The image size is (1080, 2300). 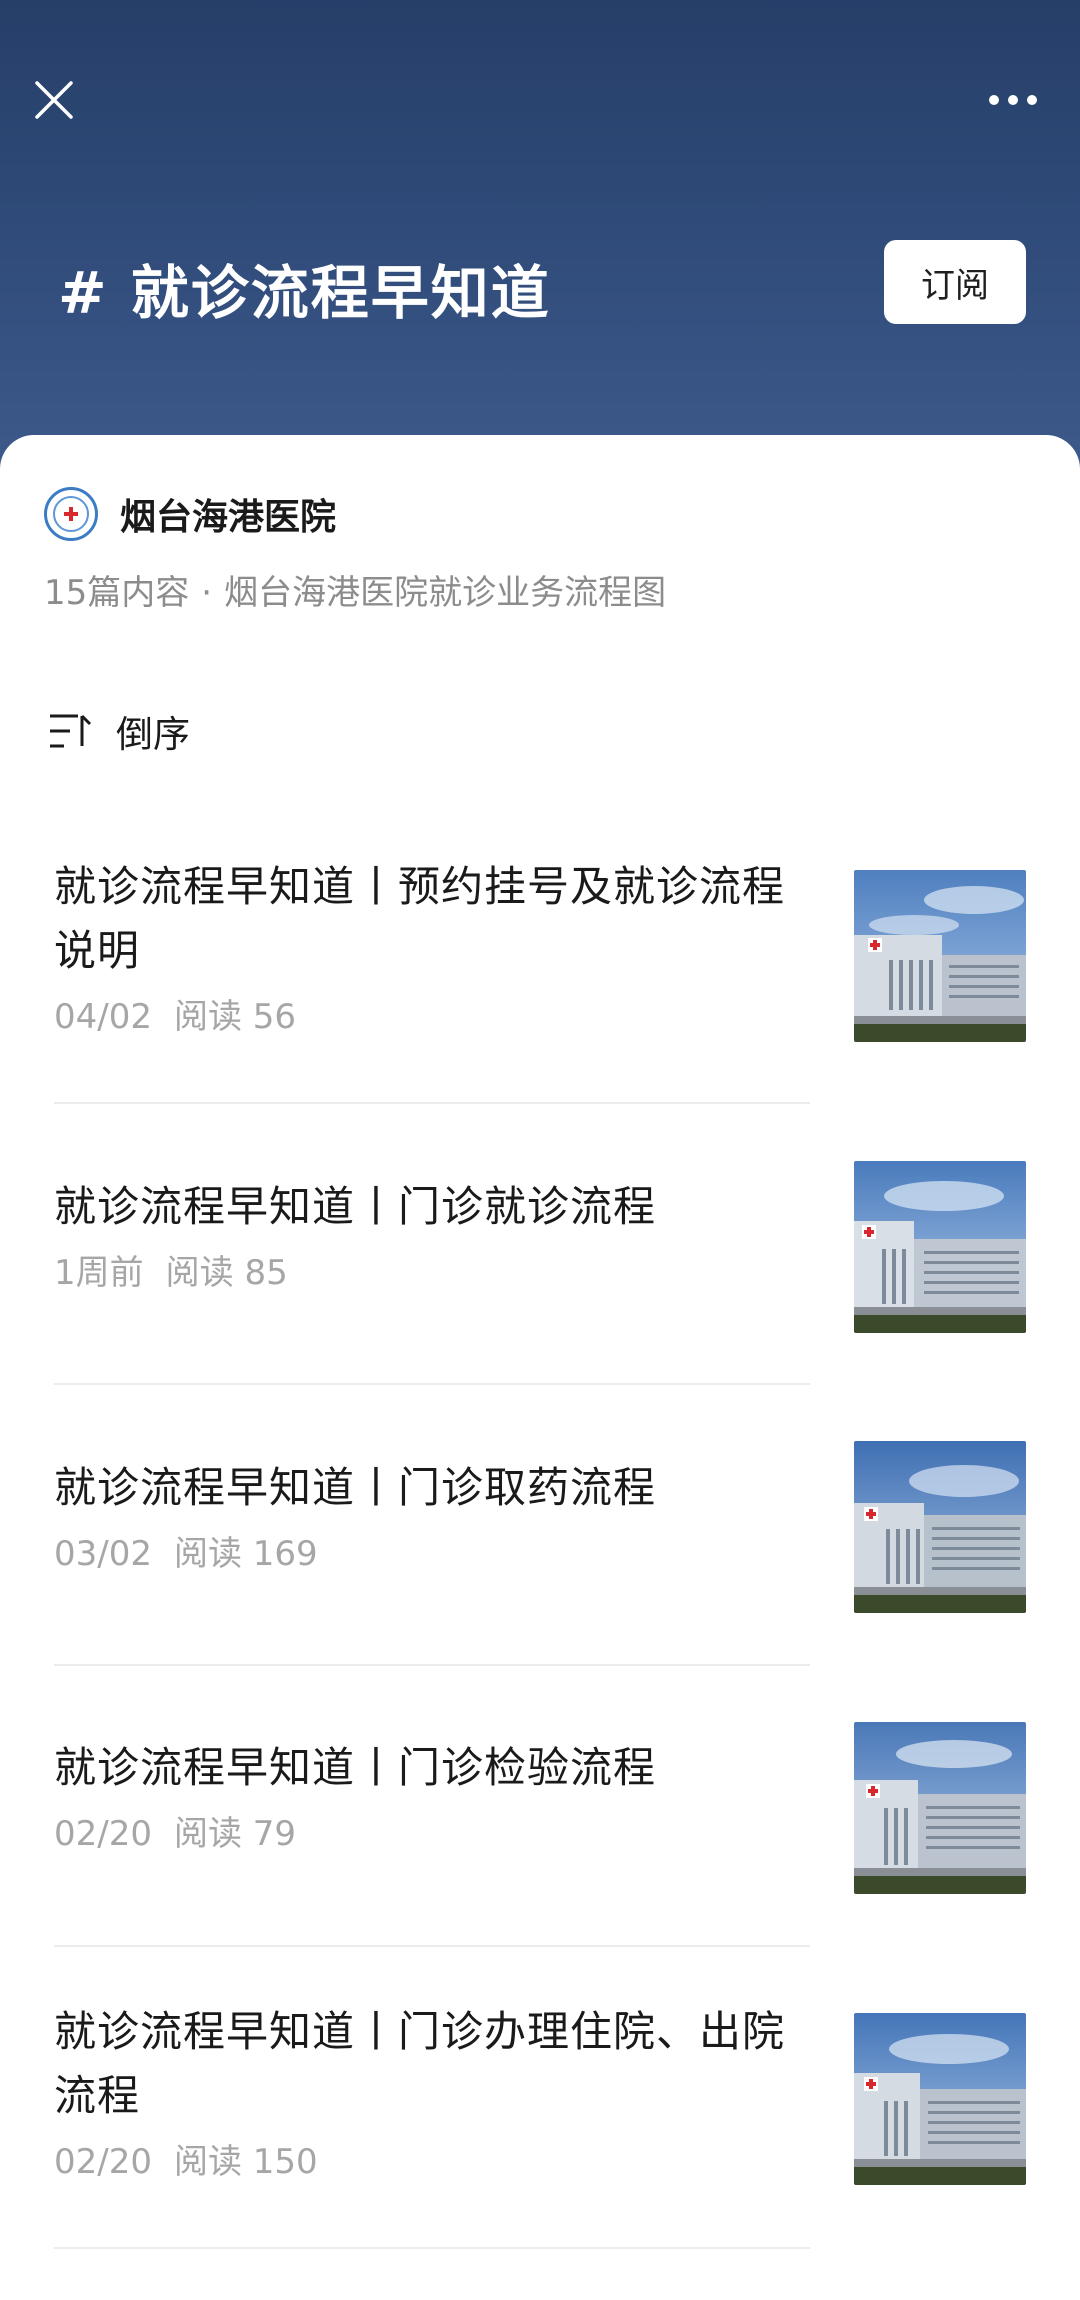 What do you see at coordinates (355, 1487) in the screenshot?
I see `article-title: 就诊流程早知道丨门诊取药流程` at bounding box center [355, 1487].